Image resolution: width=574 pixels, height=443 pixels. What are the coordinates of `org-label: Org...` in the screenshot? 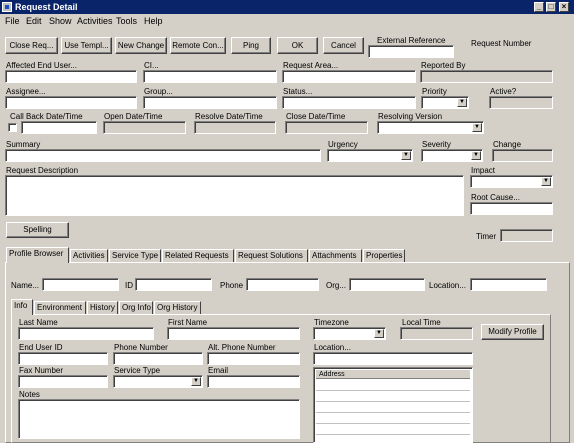 It's located at (336, 285).